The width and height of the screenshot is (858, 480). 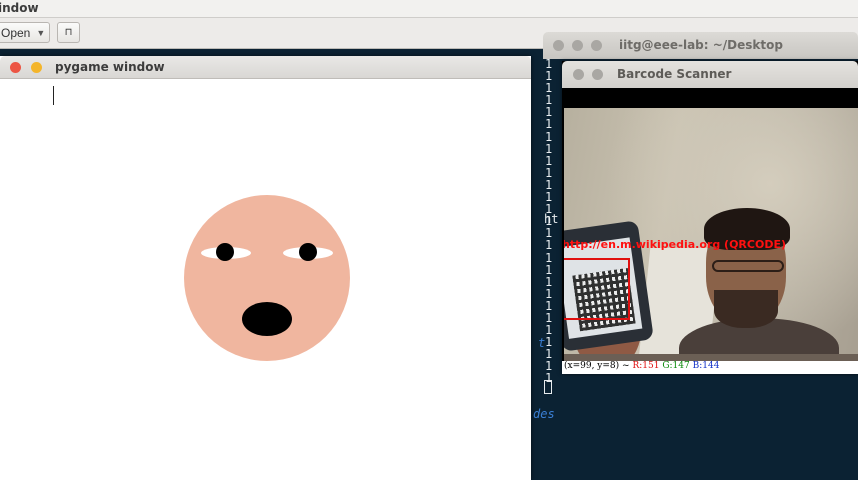 I want to click on terminal-close-button, so click(x=558, y=45).